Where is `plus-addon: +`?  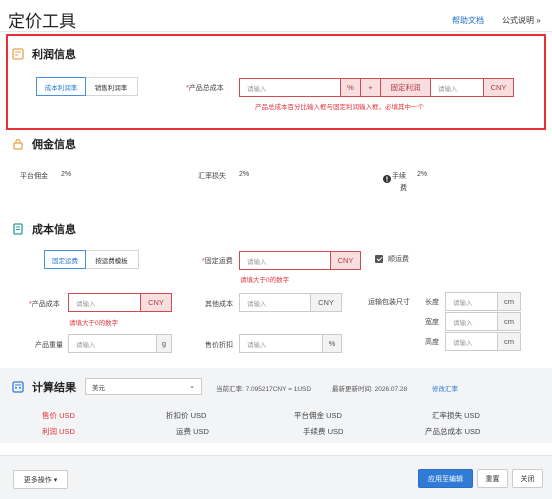
plus-addon: + is located at coordinates (370, 87).